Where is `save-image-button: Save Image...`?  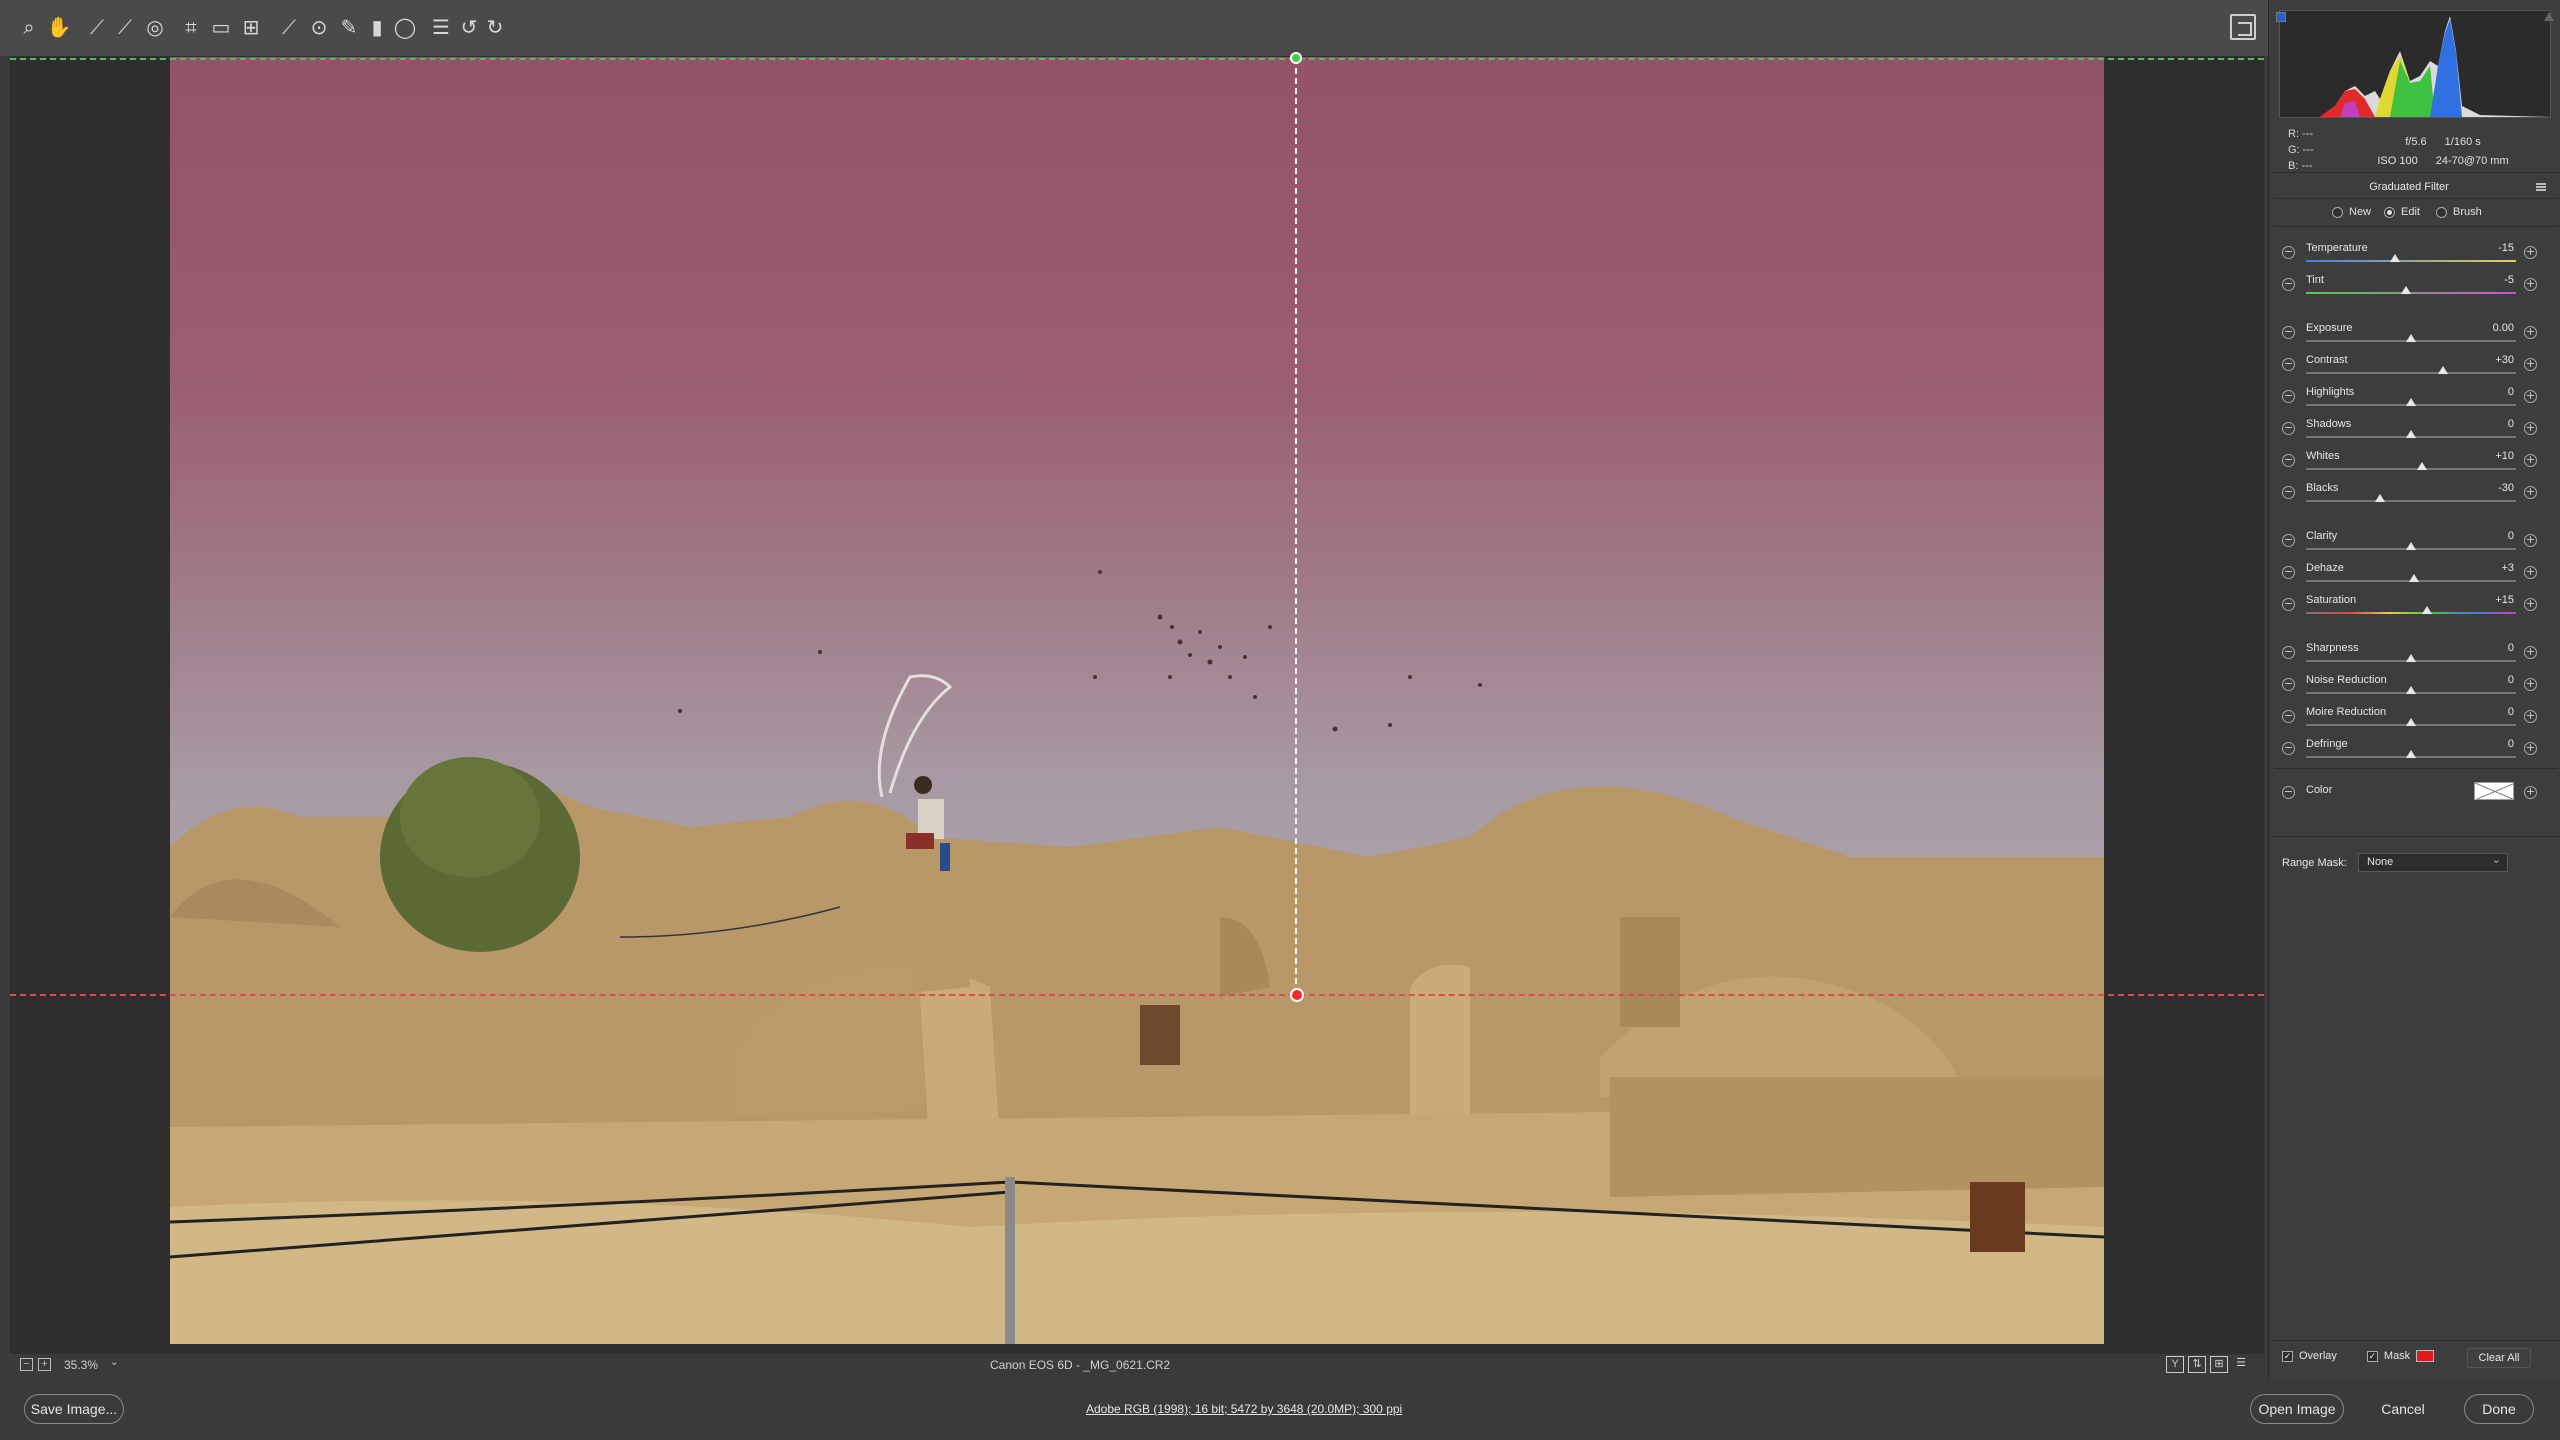
save-image-button: Save Image... is located at coordinates (74, 1409).